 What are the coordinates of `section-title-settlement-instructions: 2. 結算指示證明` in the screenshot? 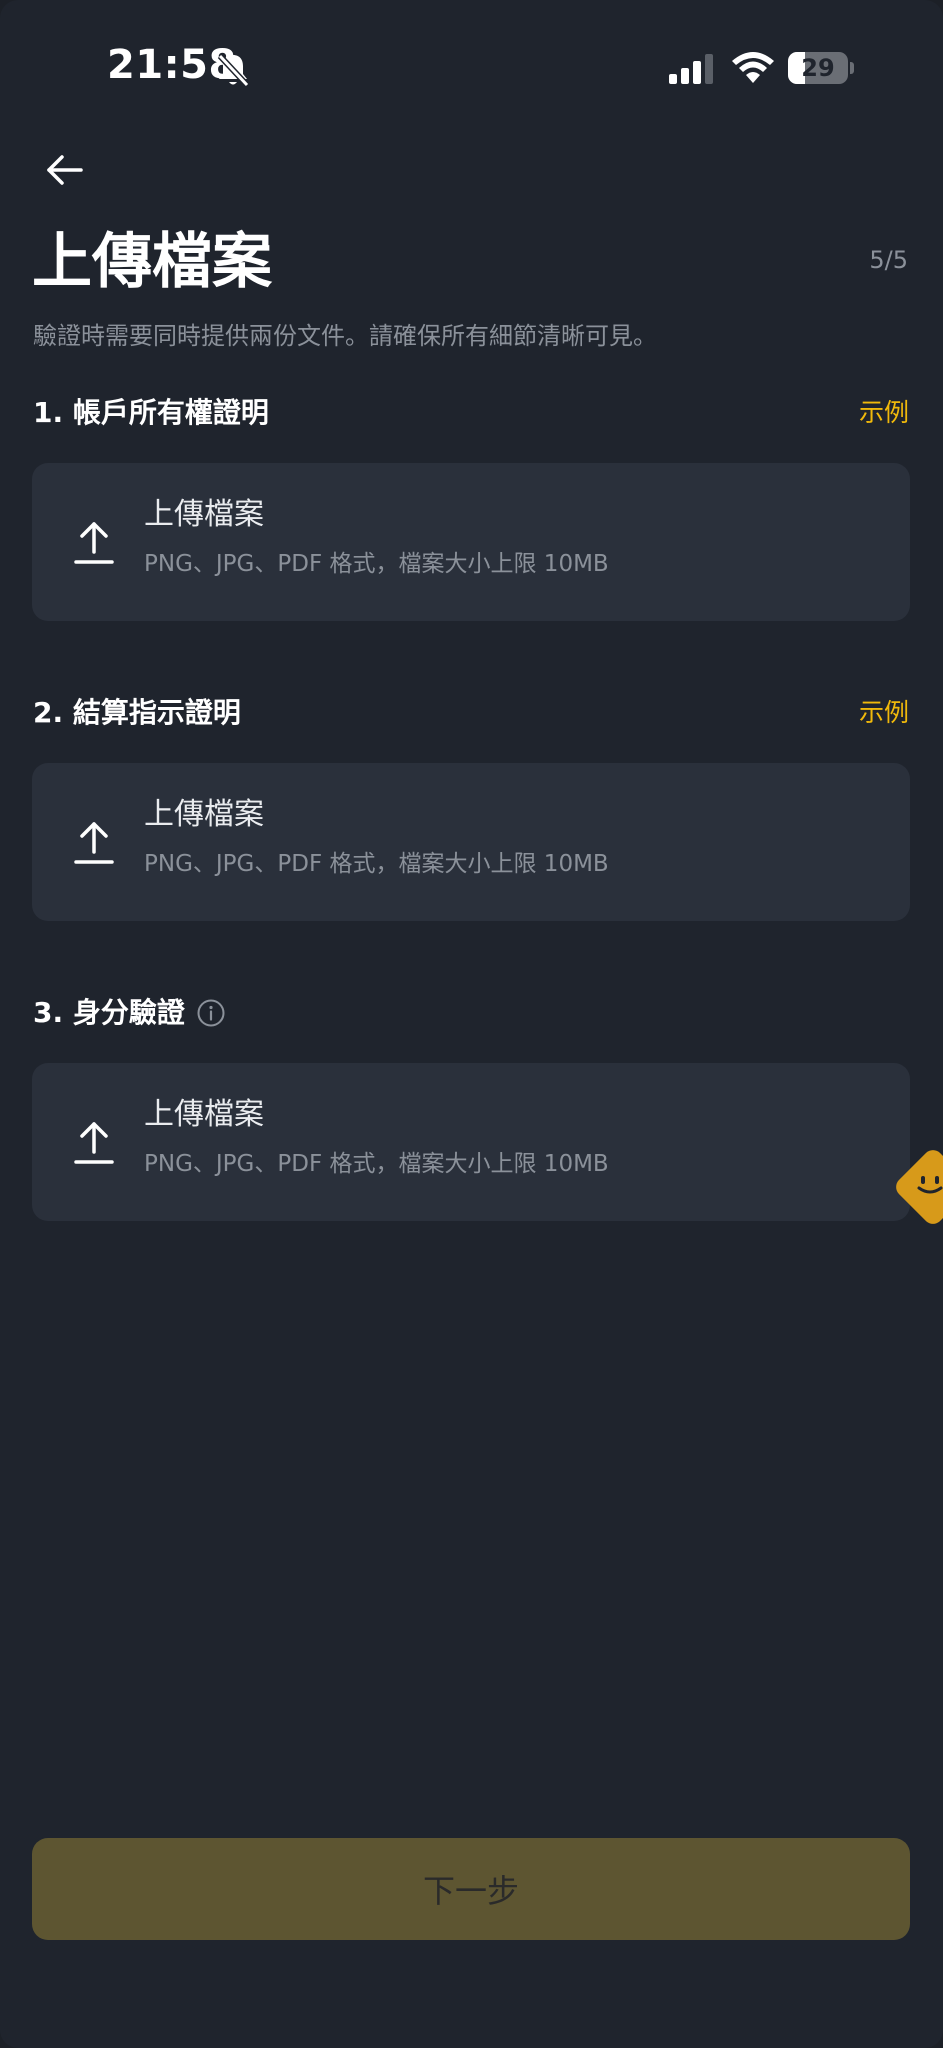 It's located at (137, 713).